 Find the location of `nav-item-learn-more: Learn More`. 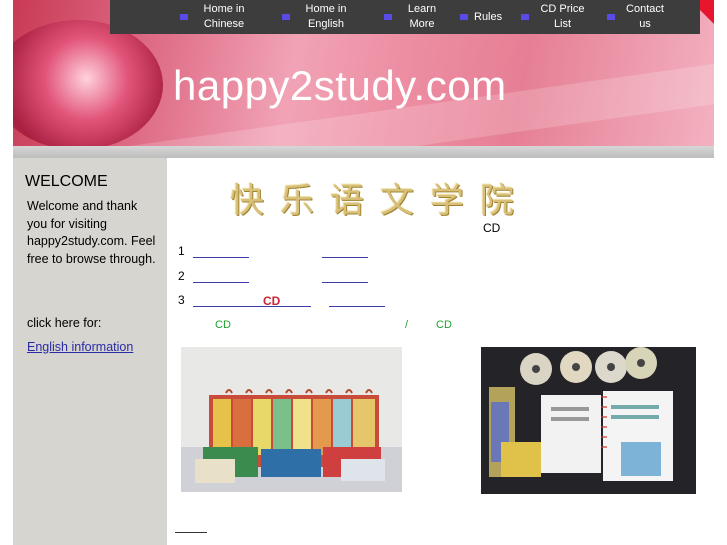

nav-item-learn-more: Learn More is located at coordinates (424, 17).